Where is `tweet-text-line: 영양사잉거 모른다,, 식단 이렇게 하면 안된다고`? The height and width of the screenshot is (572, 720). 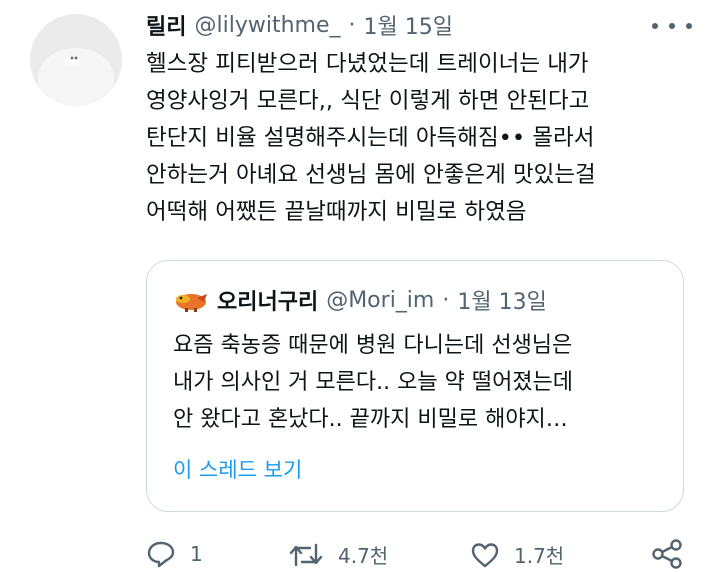
tweet-text-line: 영양사잉거 모른다,, 식단 이렇게 하면 안된다고 is located at coordinates (368, 101).